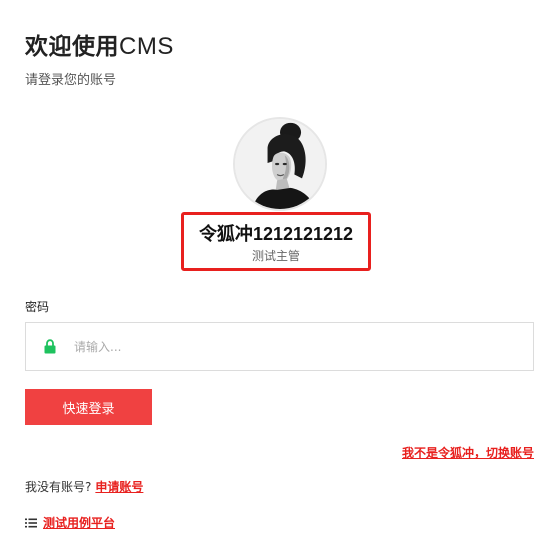  What do you see at coordinates (37, 307) in the screenshot?
I see `password-label: 密码` at bounding box center [37, 307].